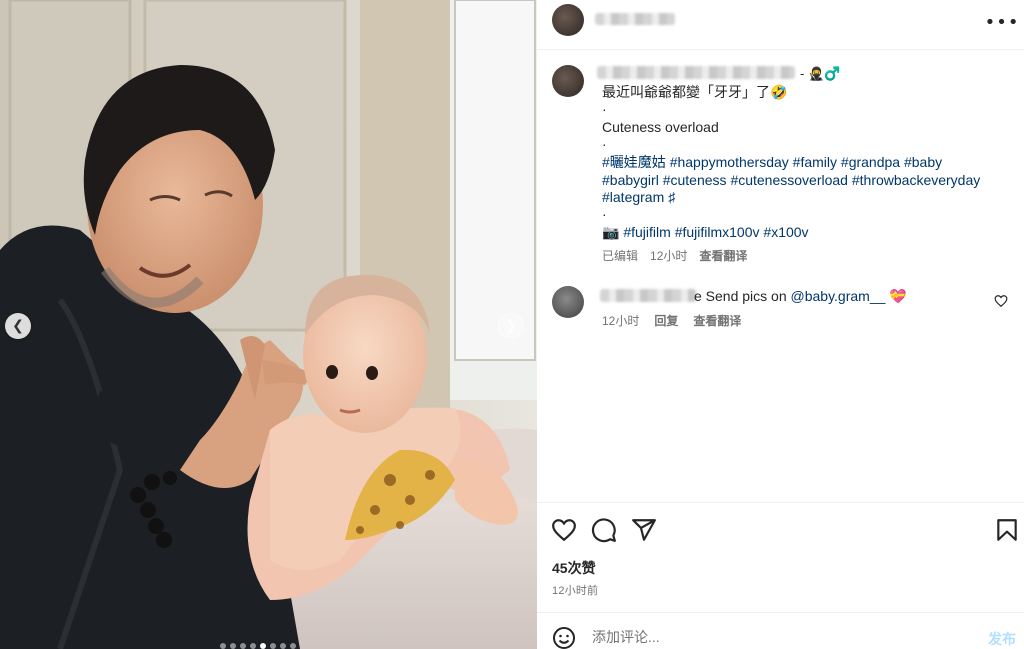 The height and width of the screenshot is (649, 1024). Describe the element at coordinates (660, 127) in the screenshot. I see `caption-line-2: Cuteness overload` at that location.